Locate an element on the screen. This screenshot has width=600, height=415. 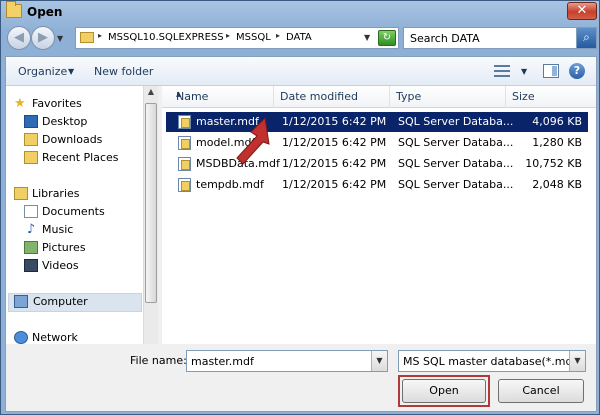
sidebar-item-documents: Documents is located at coordinates (82, 212).